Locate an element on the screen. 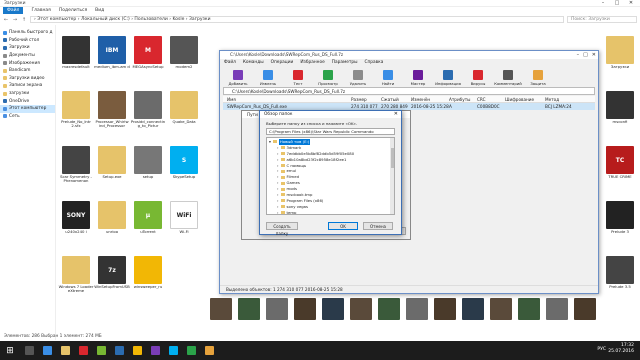 The image size is (640, 360). search-icon is located at coordinates (29, 350).